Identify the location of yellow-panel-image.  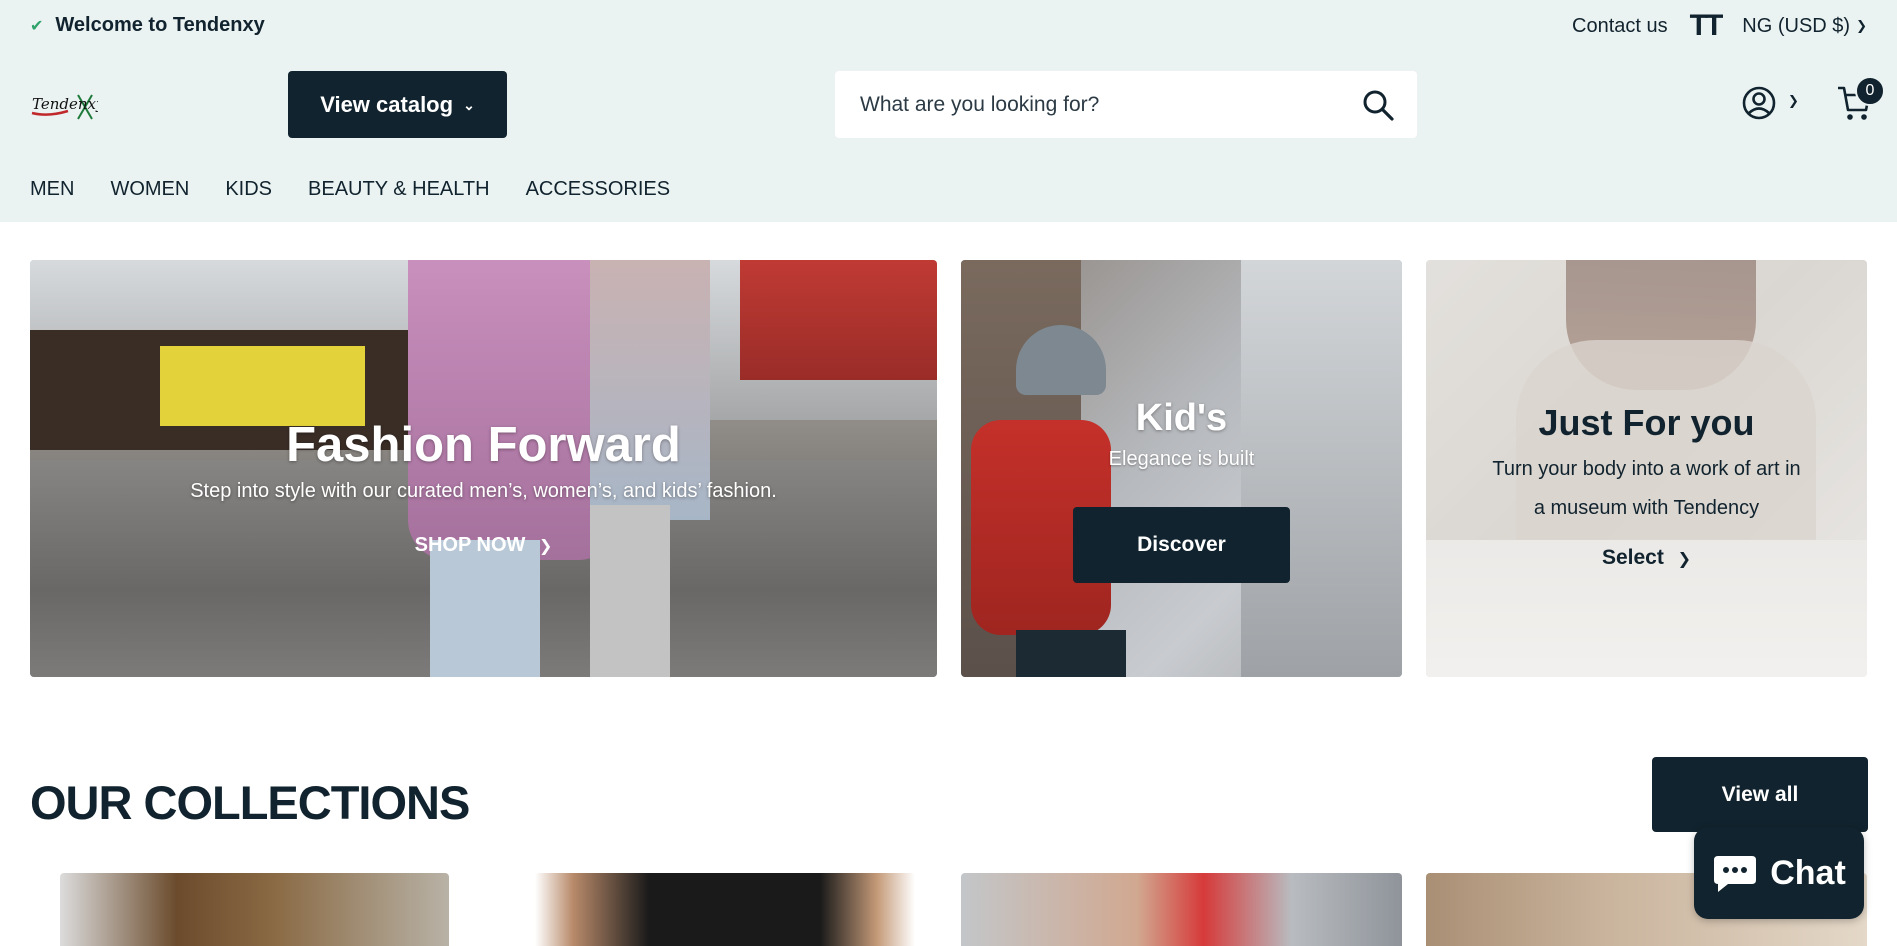
(262, 386).